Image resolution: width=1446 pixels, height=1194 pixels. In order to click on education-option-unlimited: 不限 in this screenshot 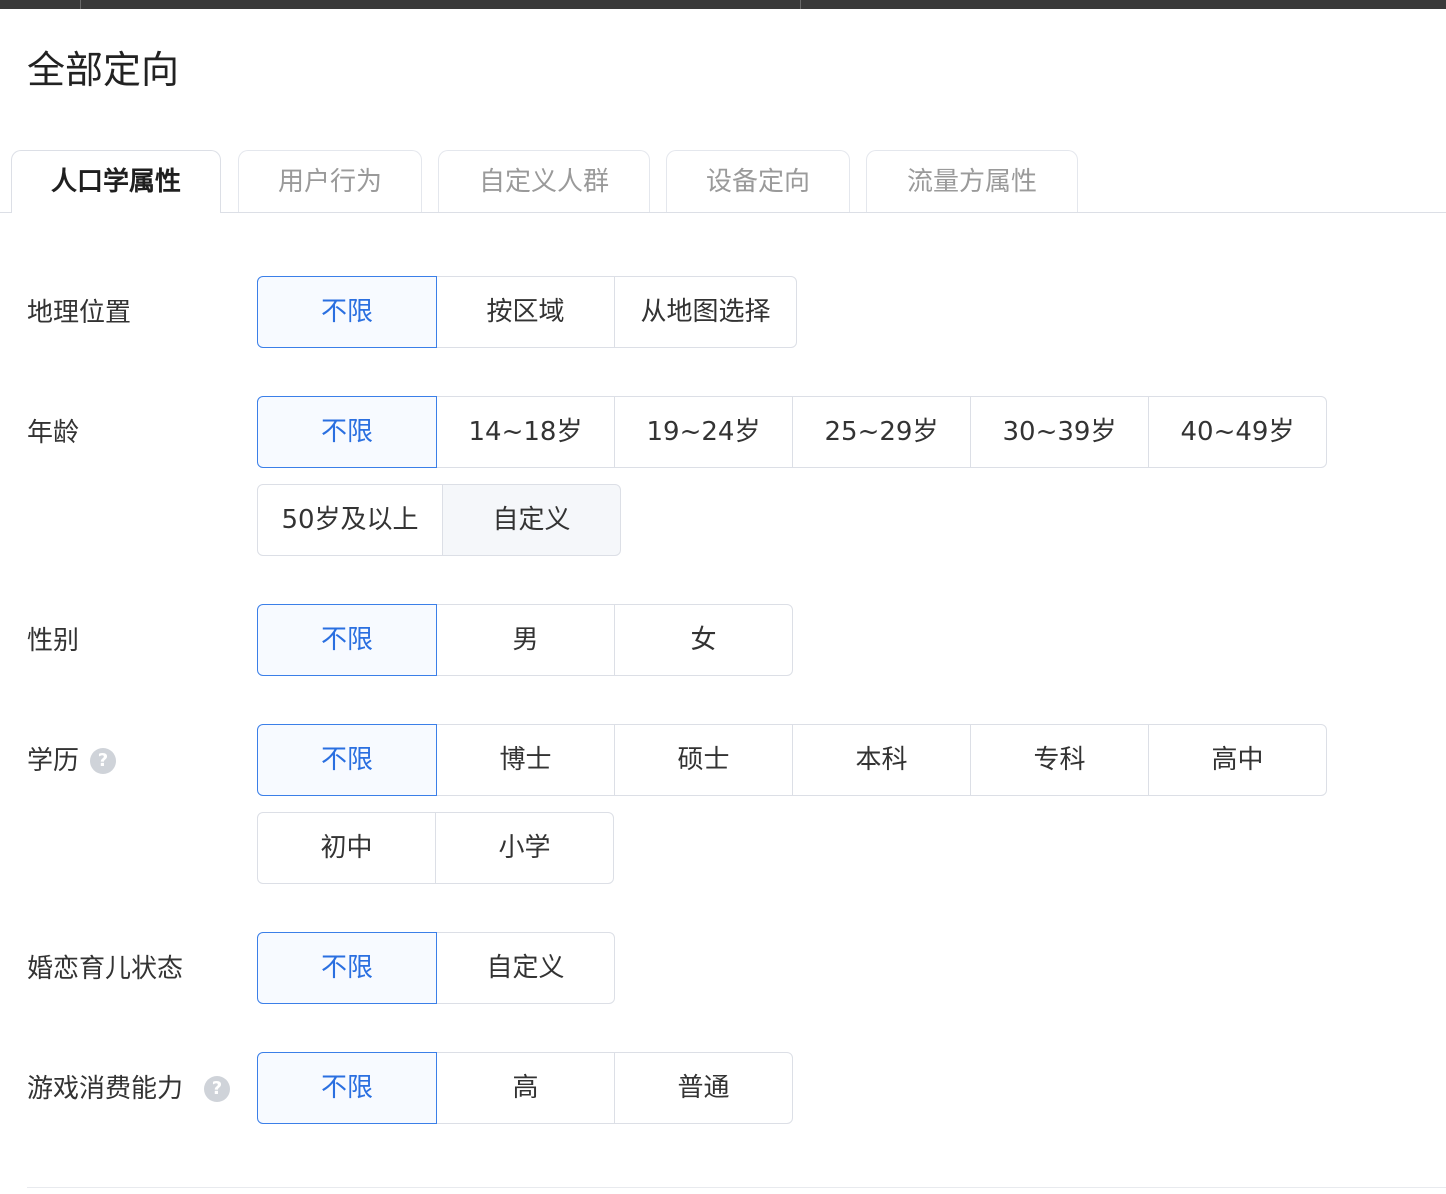, I will do `click(347, 760)`.